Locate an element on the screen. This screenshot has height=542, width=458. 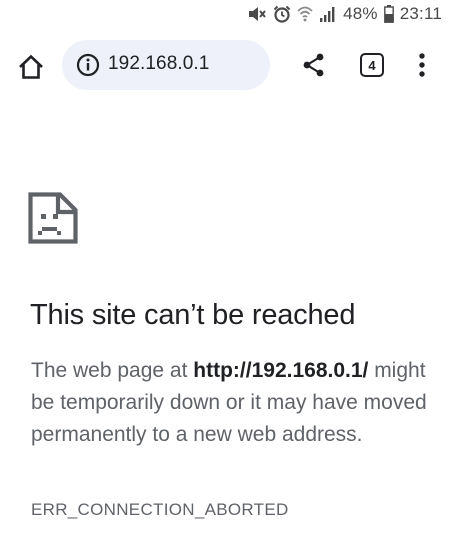
more-menu-button is located at coordinates (422, 65).